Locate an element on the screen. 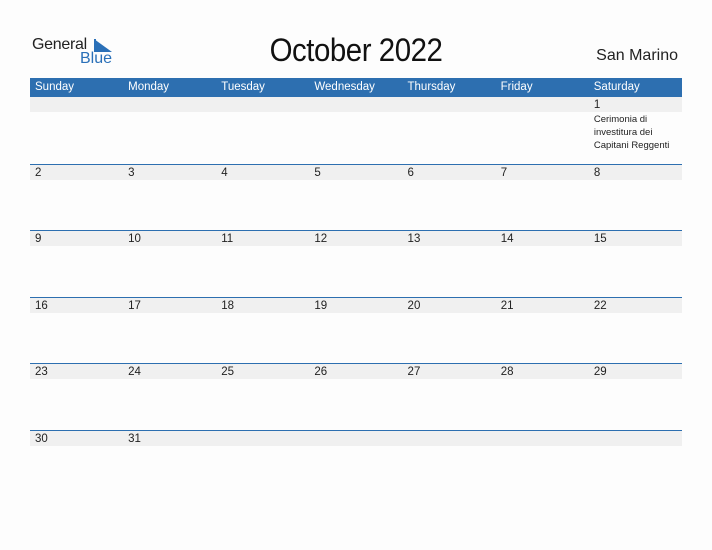  day-cell: 2 is located at coordinates (76, 198).